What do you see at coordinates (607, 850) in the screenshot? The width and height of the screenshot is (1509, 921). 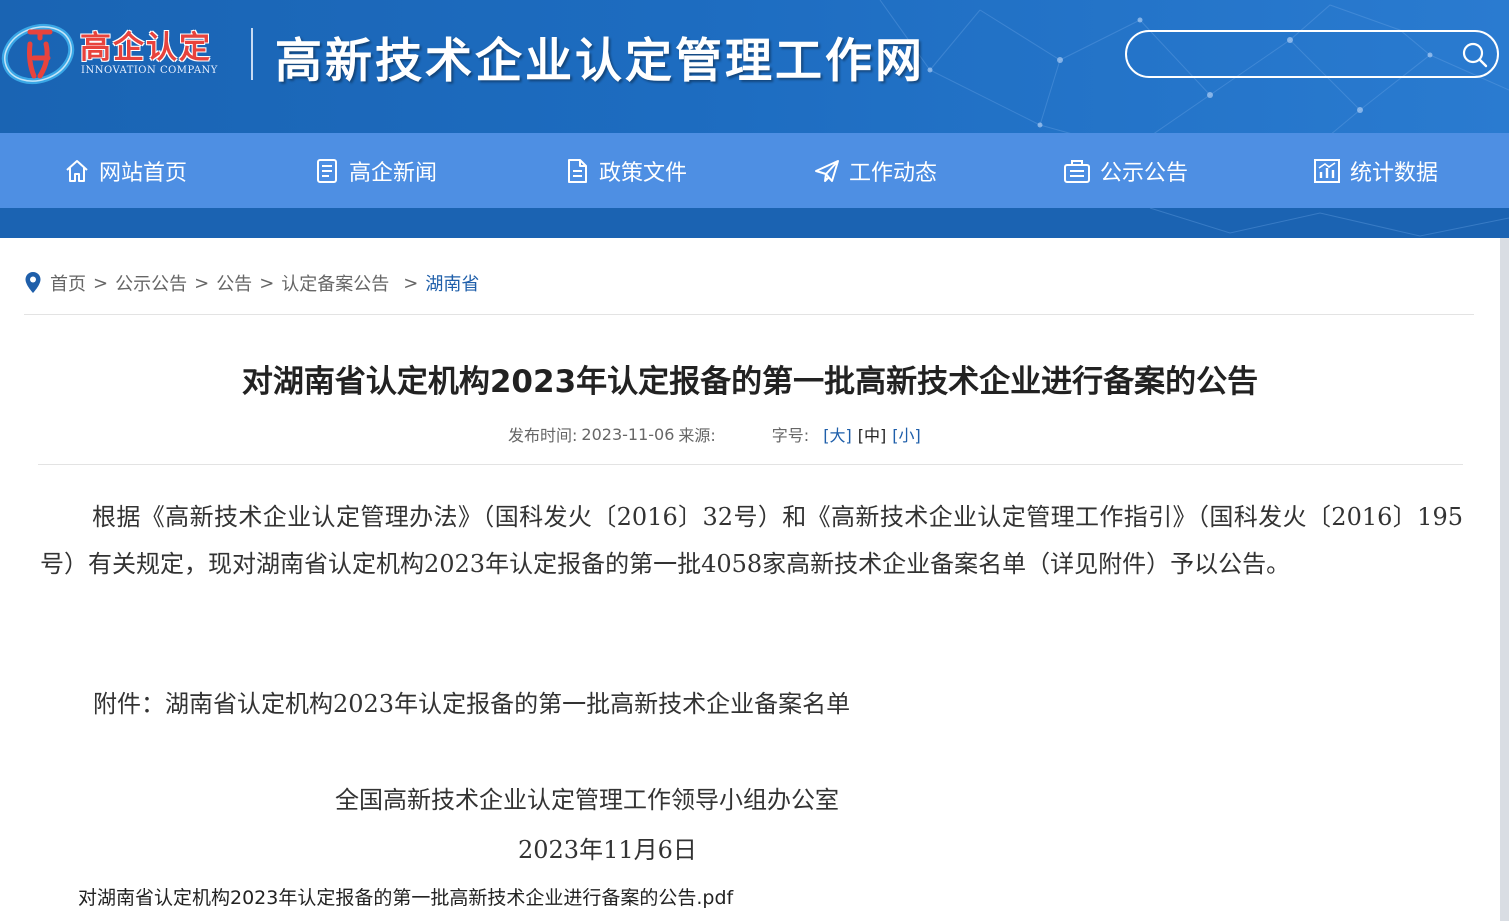 I see `signature-date: 2023年11月6日` at bounding box center [607, 850].